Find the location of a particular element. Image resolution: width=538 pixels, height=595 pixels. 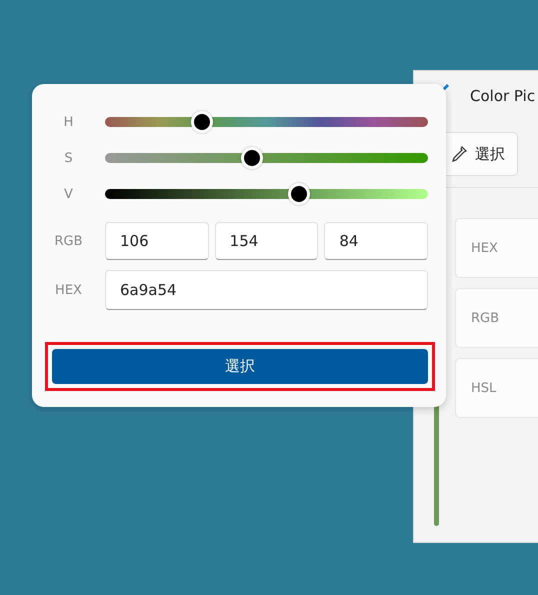

input-field: 154 is located at coordinates (266, 241).